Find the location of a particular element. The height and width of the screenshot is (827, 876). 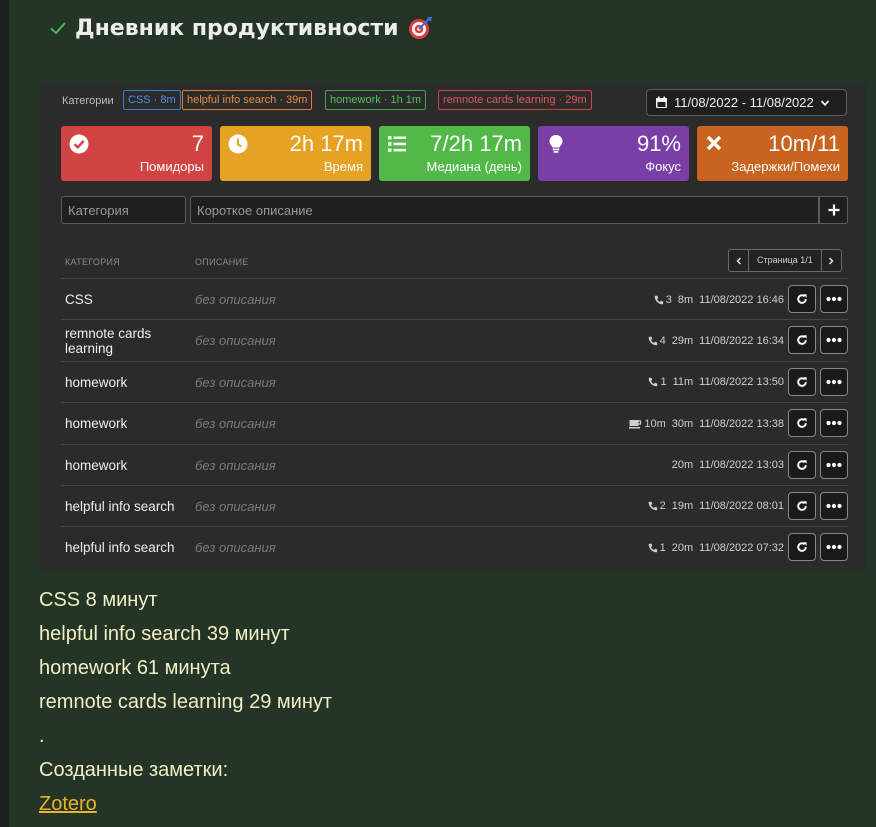

row-interruptions: 3 is located at coordinates (663, 300).